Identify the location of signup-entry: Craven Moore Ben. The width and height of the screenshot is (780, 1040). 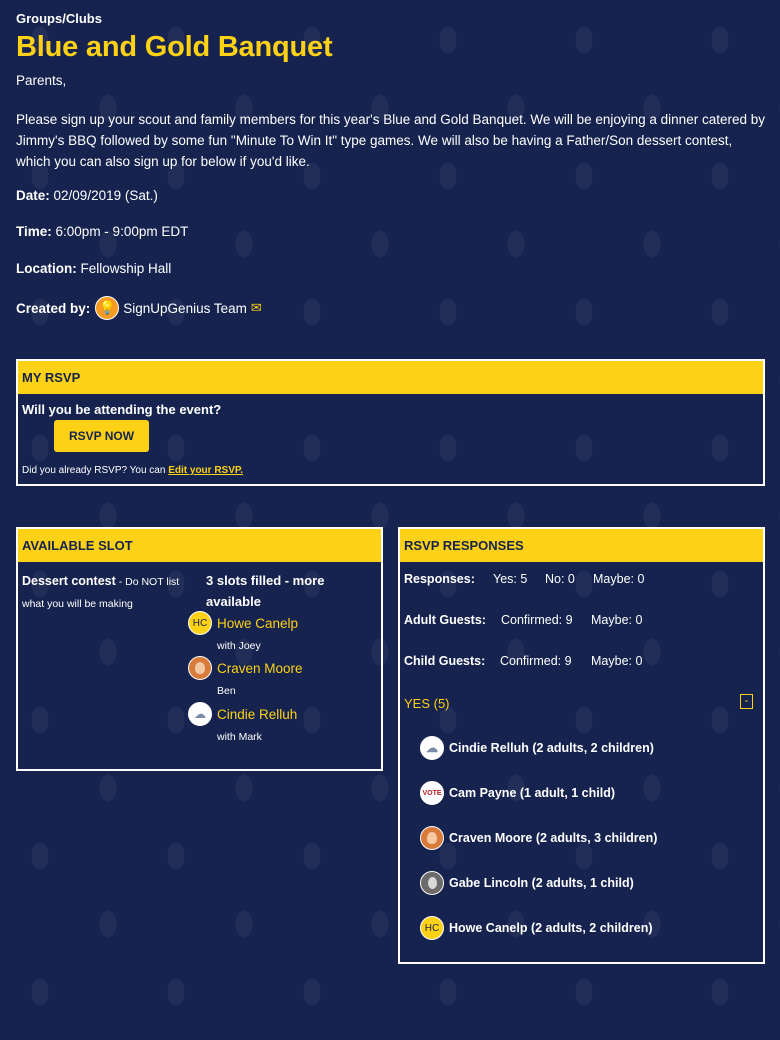
(245, 676).